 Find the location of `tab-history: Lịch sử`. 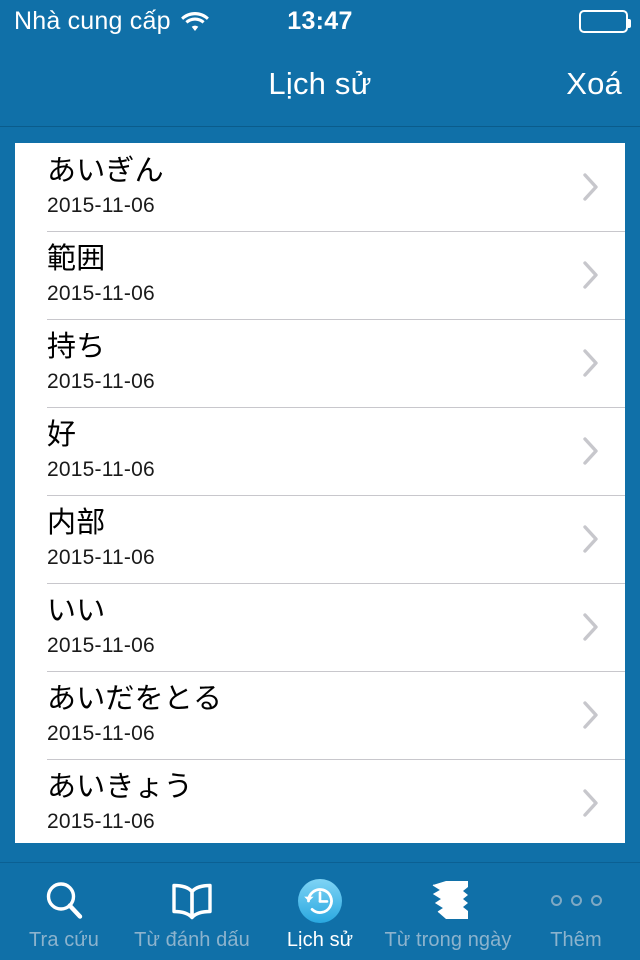

tab-history: Lịch sử is located at coordinates (320, 911).